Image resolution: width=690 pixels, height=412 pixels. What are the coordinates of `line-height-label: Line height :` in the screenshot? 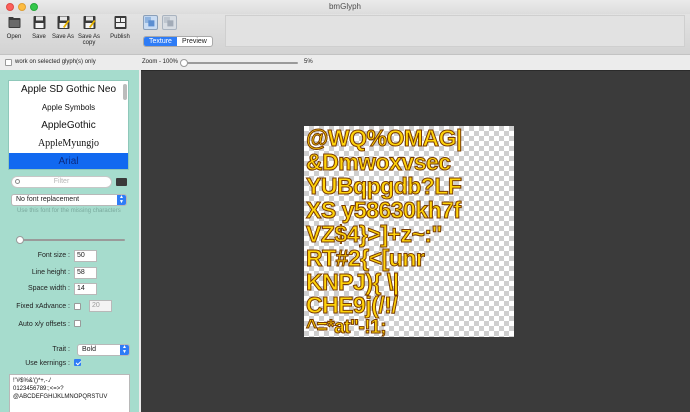 It's located at (50, 272).